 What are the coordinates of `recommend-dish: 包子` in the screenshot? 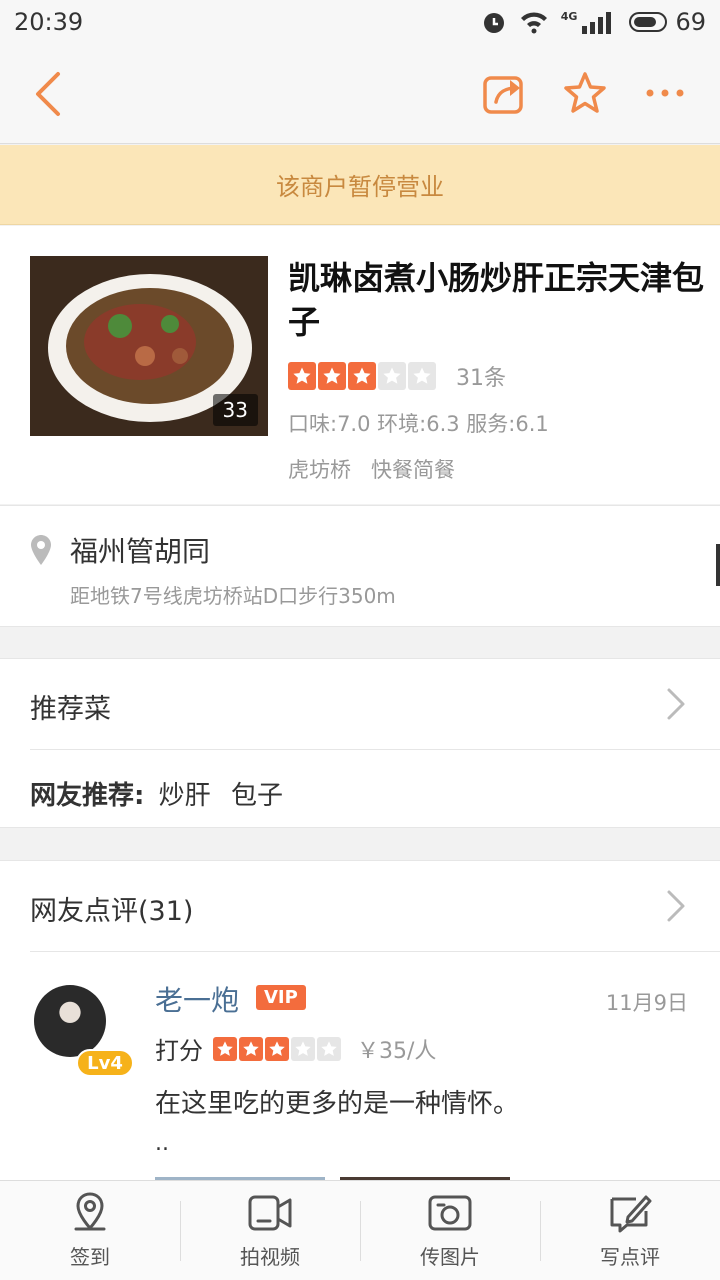 It's located at (257, 796).